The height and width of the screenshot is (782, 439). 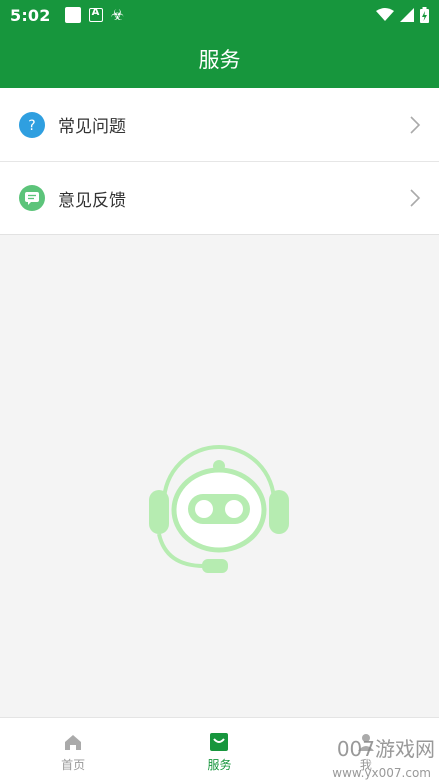 I want to click on menu-item-feedback: 意见反馈, so click(x=219, y=197).